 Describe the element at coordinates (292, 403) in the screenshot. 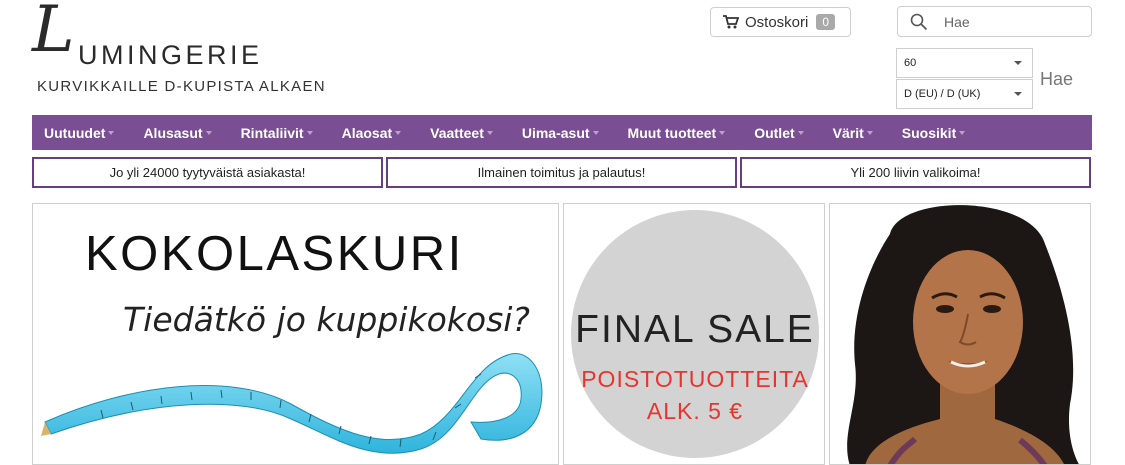

I see `measuring-tape-icon` at that location.